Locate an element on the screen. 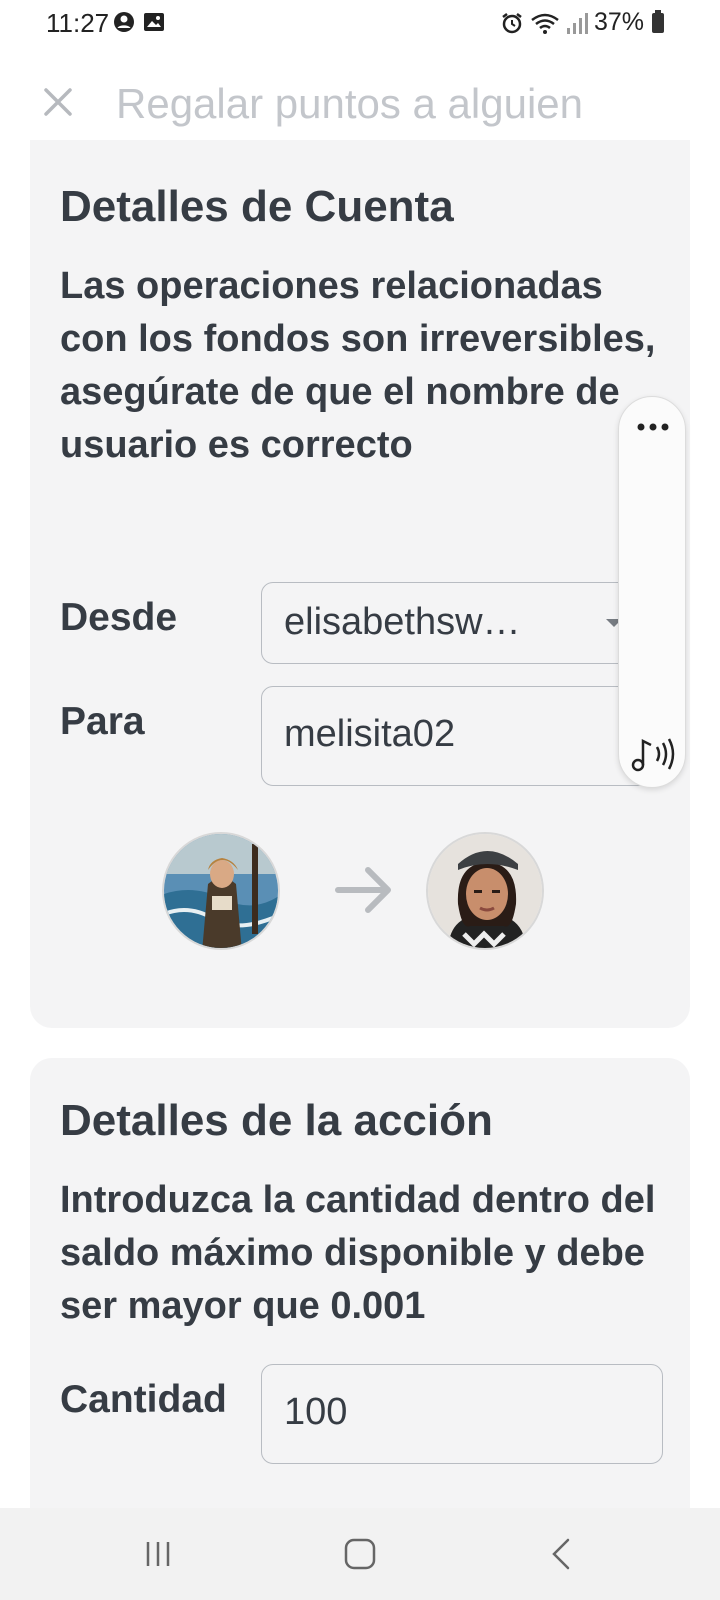 This screenshot has width=720, height=1600. wifi-icon is located at coordinates (545, 23).